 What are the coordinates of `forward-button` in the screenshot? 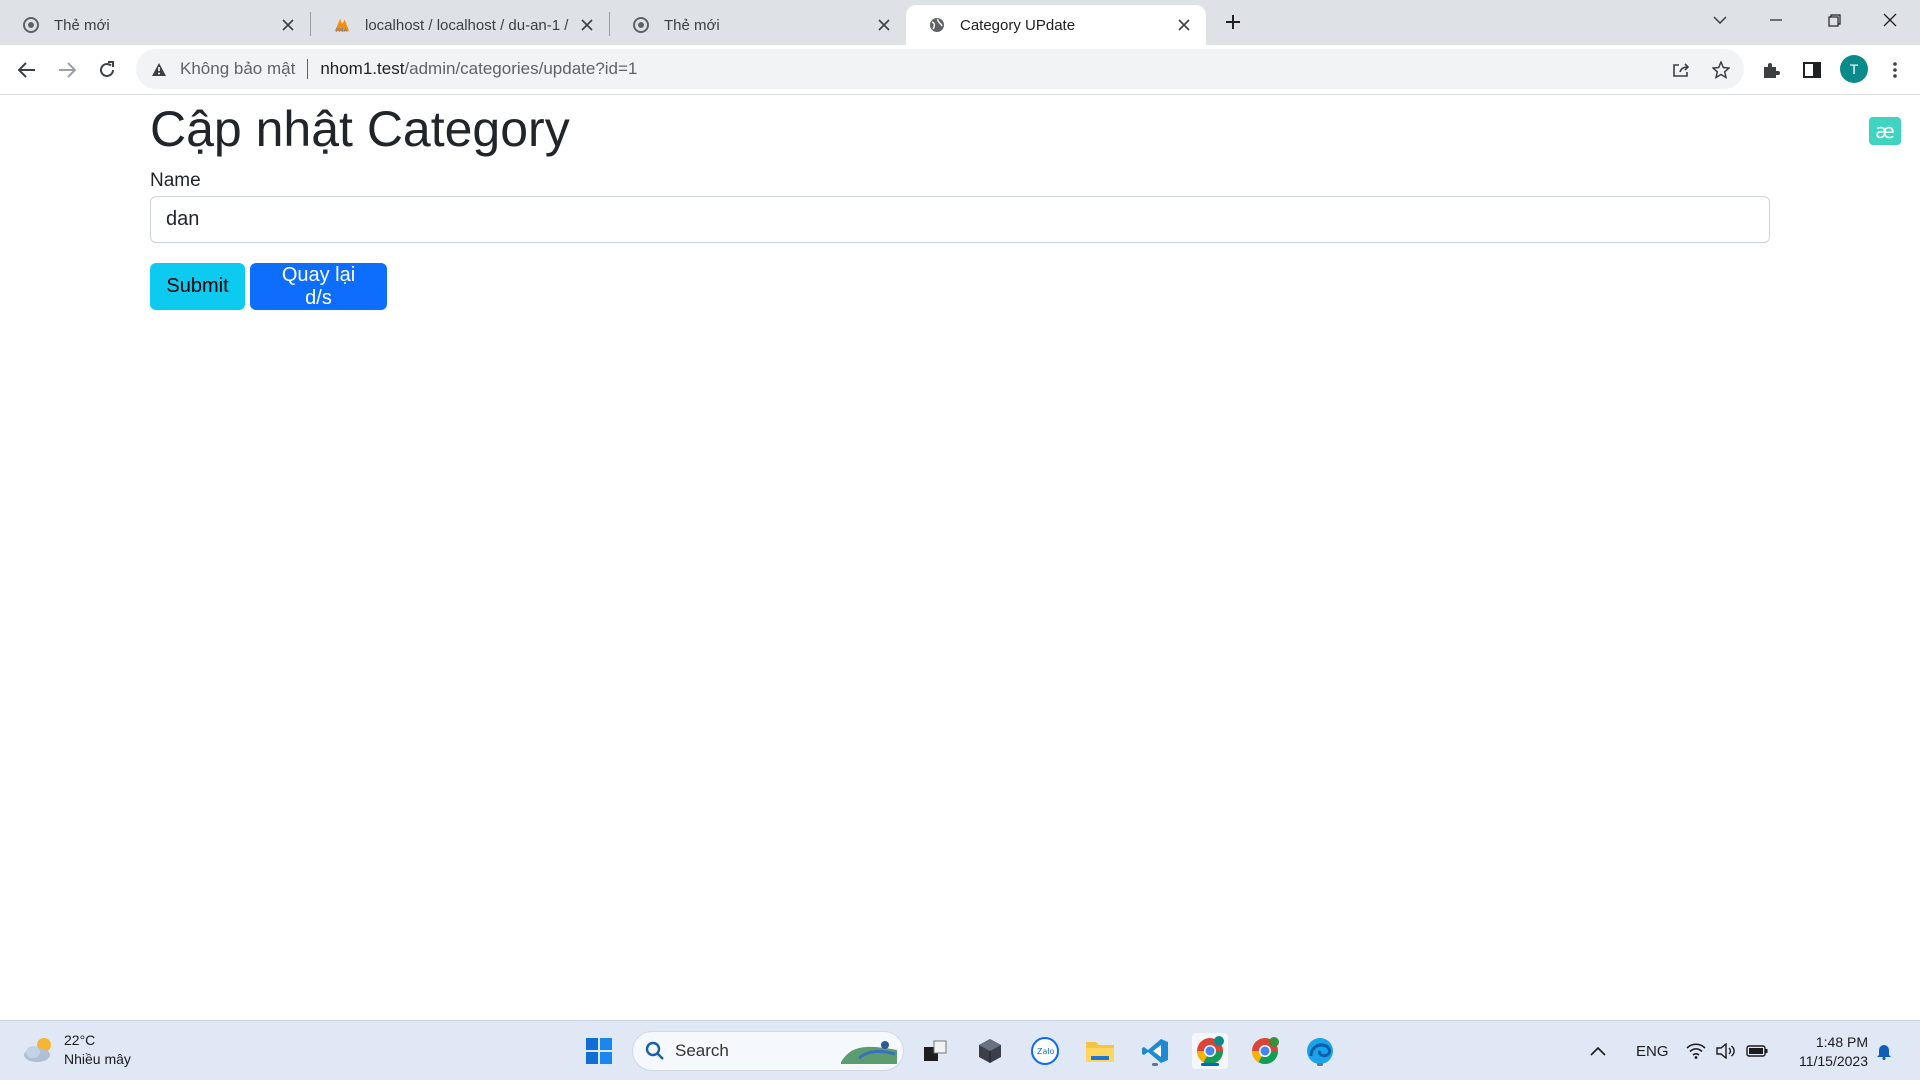 It's located at (67, 70).